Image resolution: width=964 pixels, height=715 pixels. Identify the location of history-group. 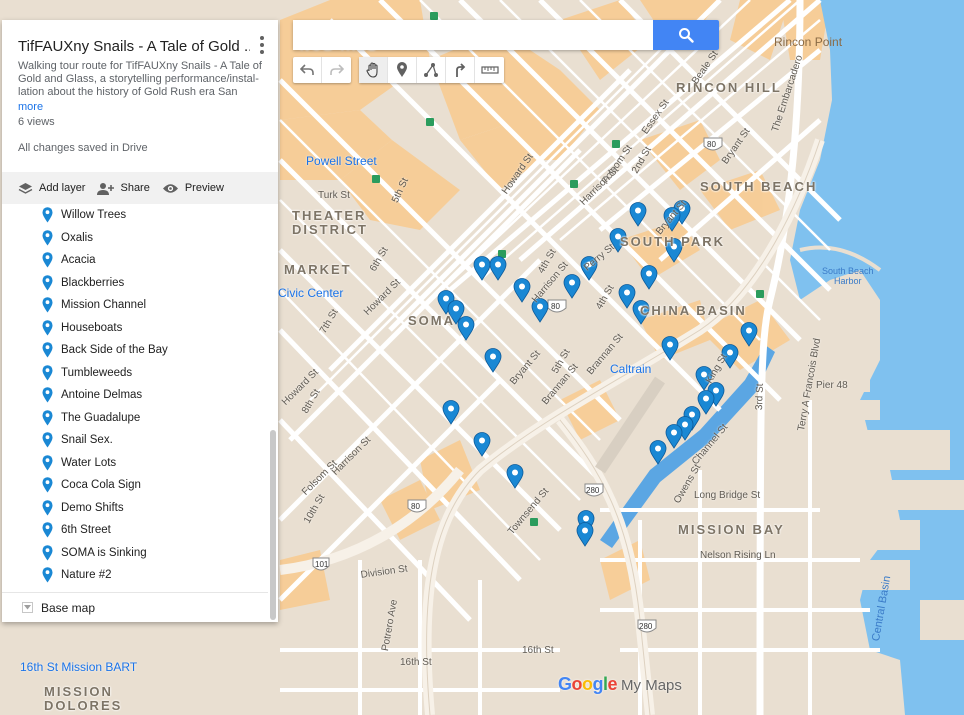
(322, 70).